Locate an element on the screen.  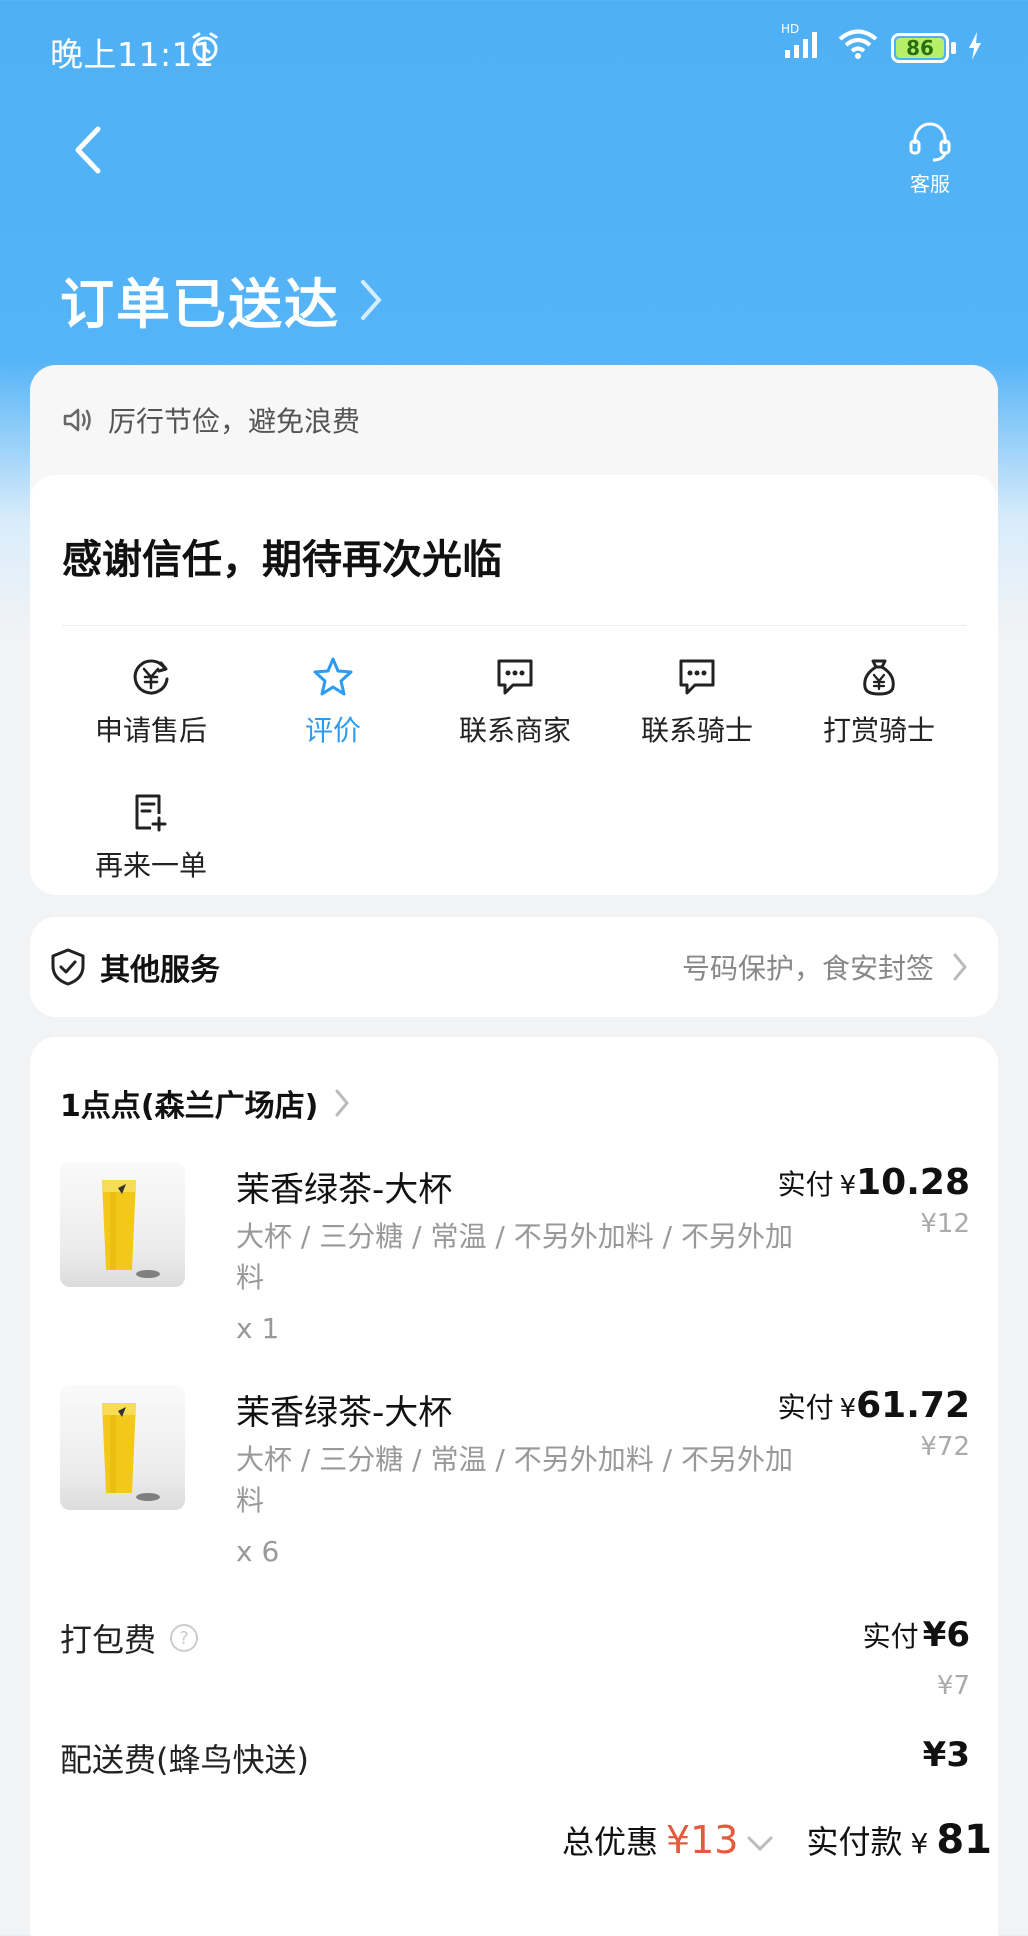
original-price: ¥12 is located at coordinates (945, 1224).